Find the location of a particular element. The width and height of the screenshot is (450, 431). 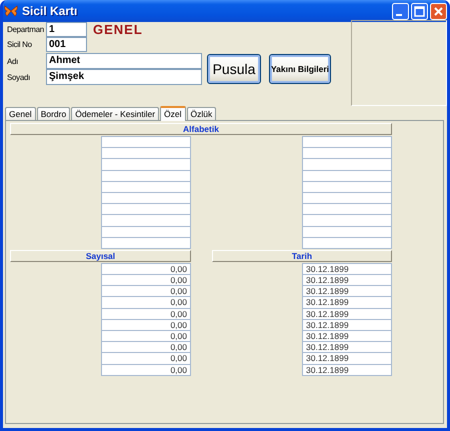

field-label: Departman is located at coordinates (26, 29).